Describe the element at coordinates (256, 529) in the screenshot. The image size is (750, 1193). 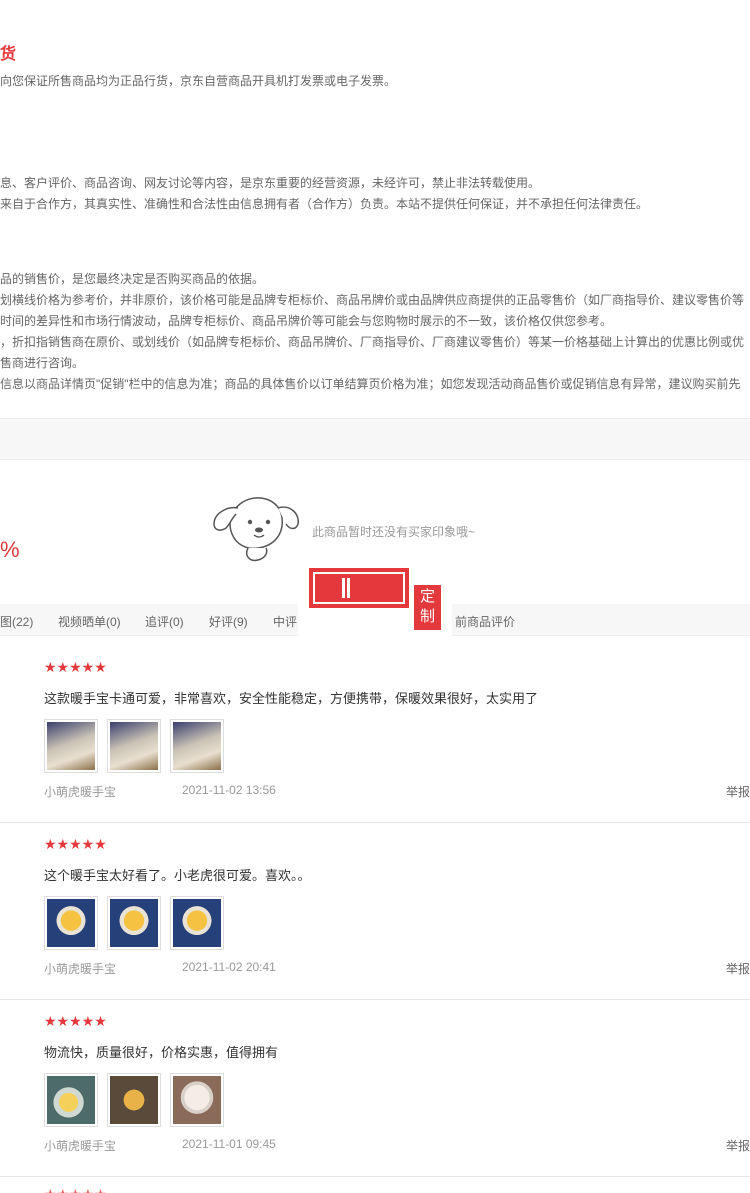
I see `joy-dog-mascot-icon` at that location.